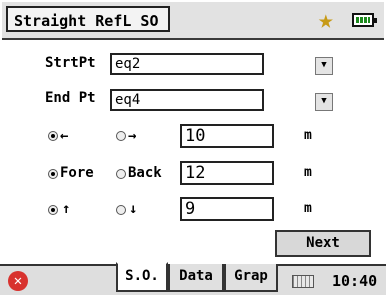 The height and width of the screenshot is (295, 386). Describe the element at coordinates (53, 210) in the screenshot. I see `radio-up` at that location.